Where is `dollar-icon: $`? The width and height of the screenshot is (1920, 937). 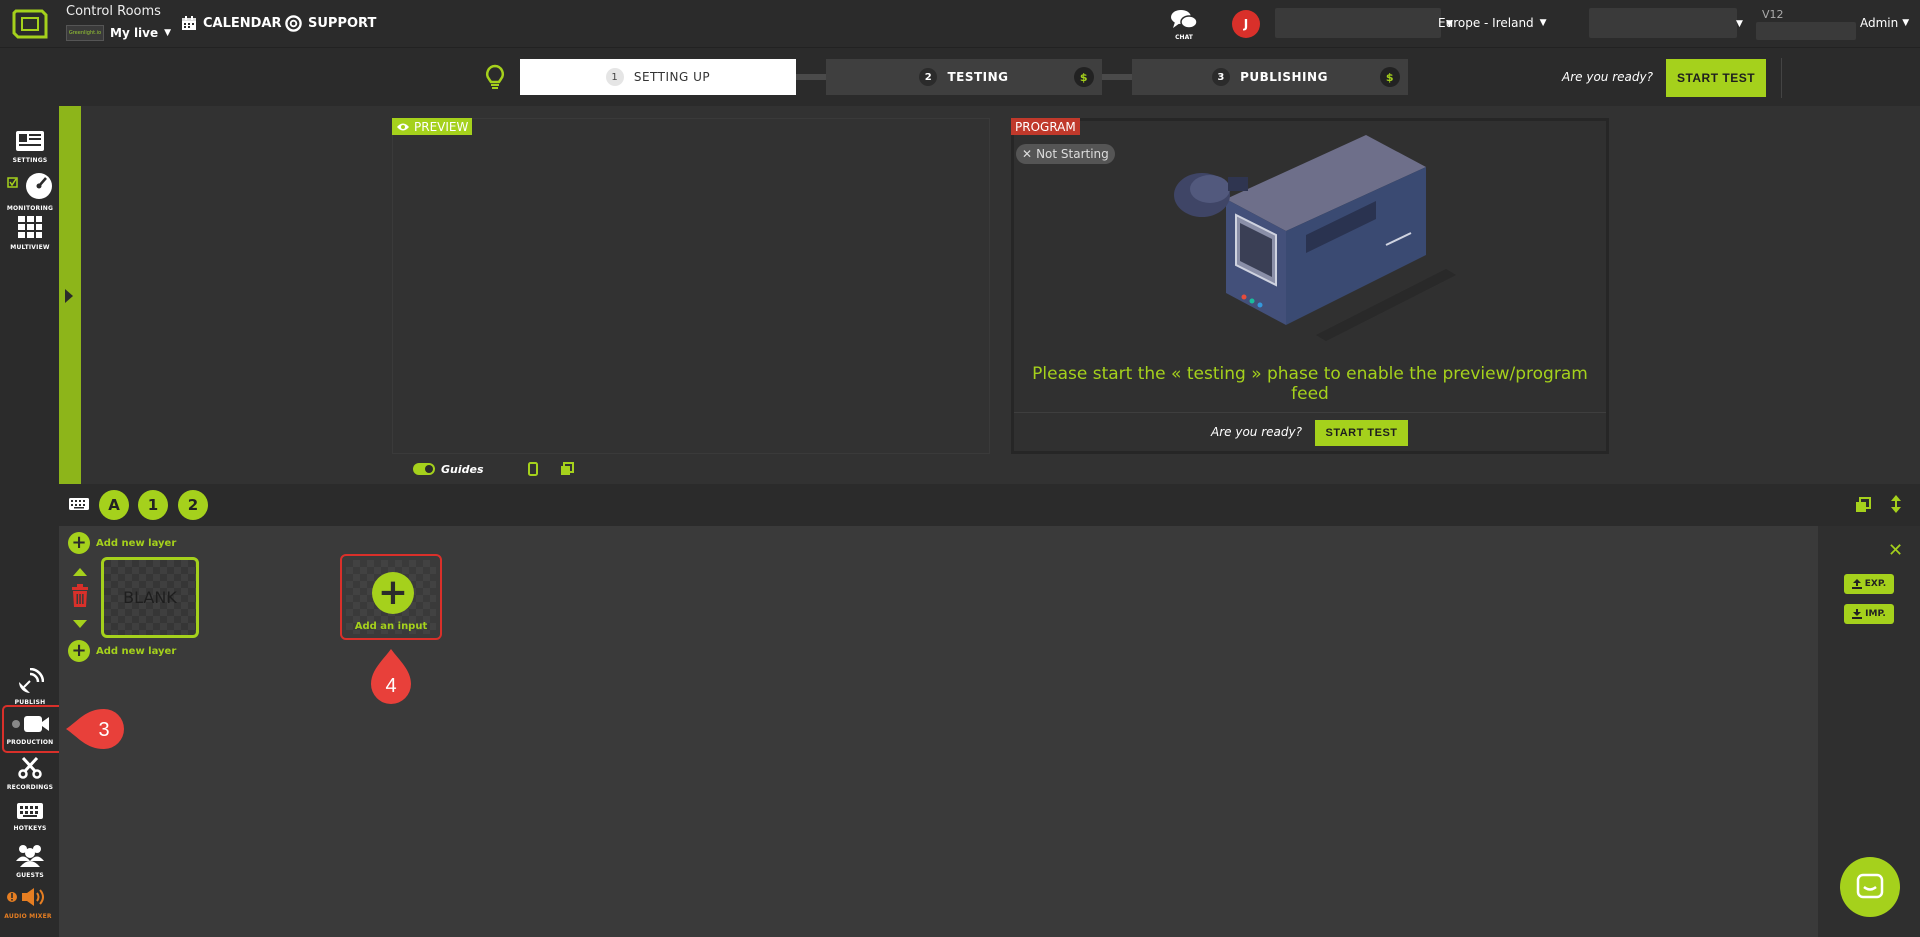
dollar-icon: $ is located at coordinates (1390, 77).